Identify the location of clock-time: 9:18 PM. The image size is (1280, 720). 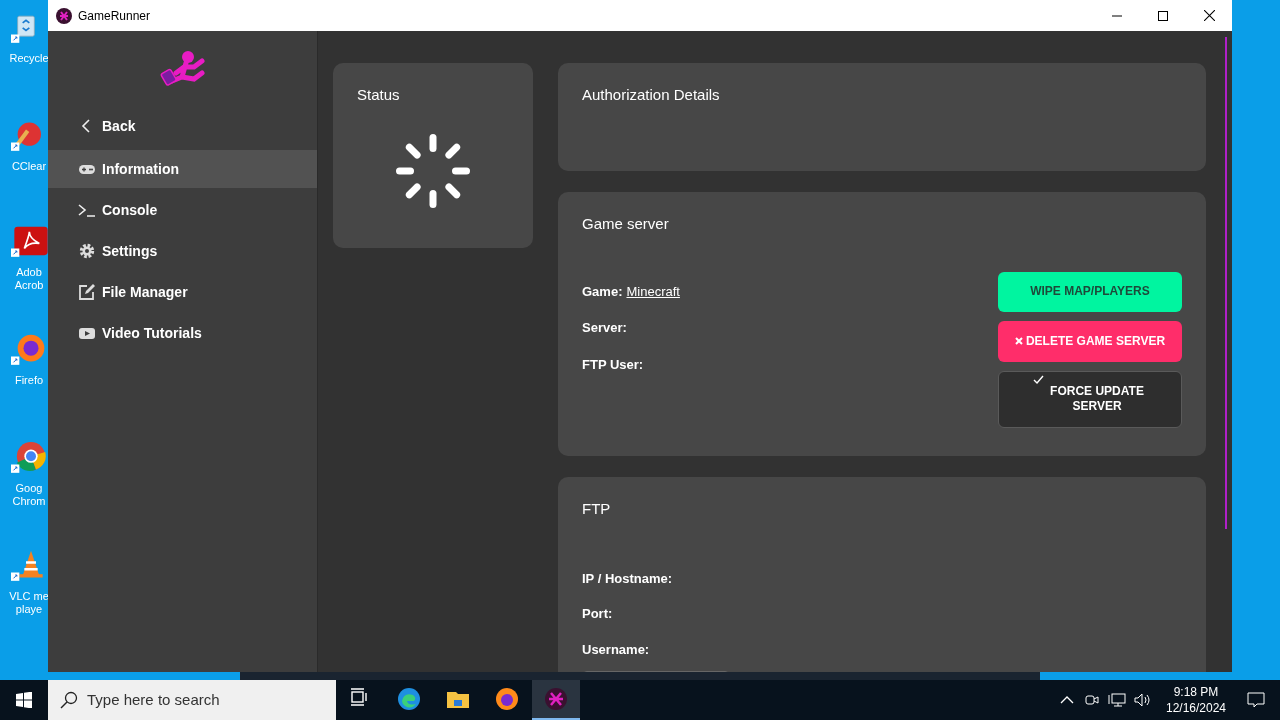
(1196, 692).